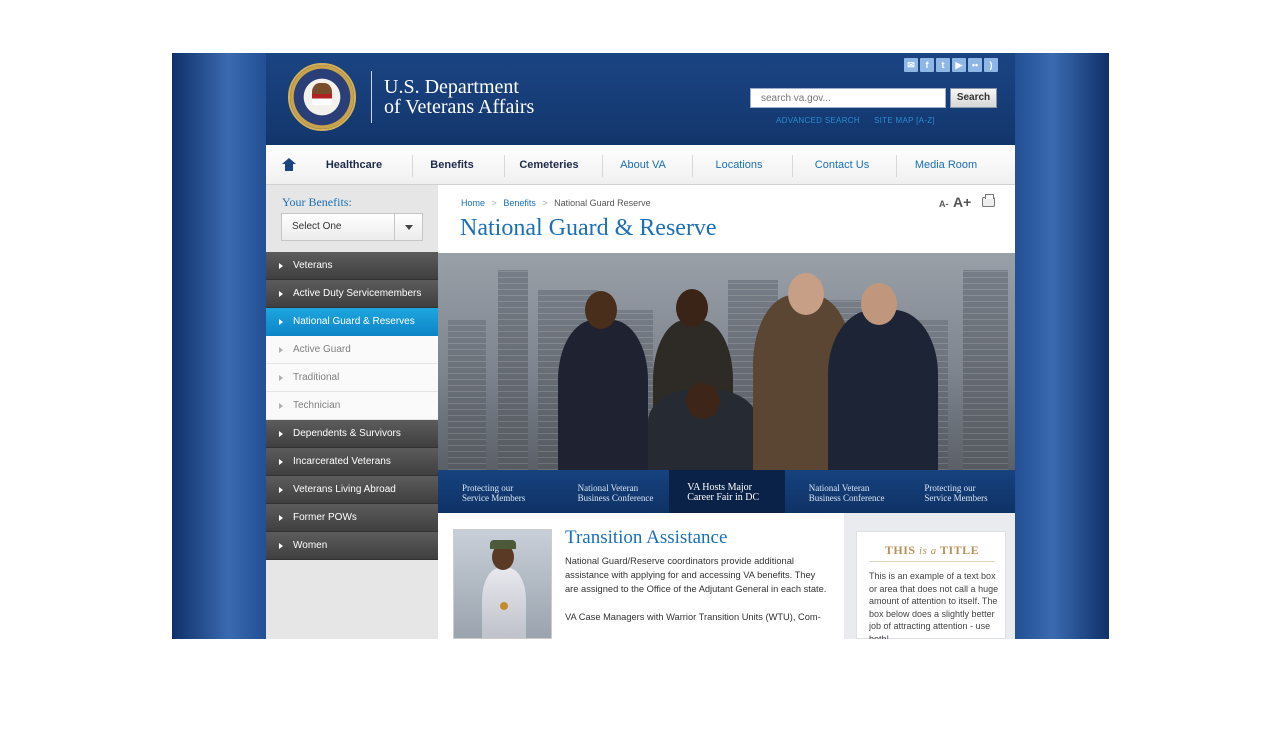 The width and height of the screenshot is (1280, 735). What do you see at coordinates (352, 294) in the screenshot?
I see `sidebar-item-active-duty: Active Duty Servicemembers` at bounding box center [352, 294].